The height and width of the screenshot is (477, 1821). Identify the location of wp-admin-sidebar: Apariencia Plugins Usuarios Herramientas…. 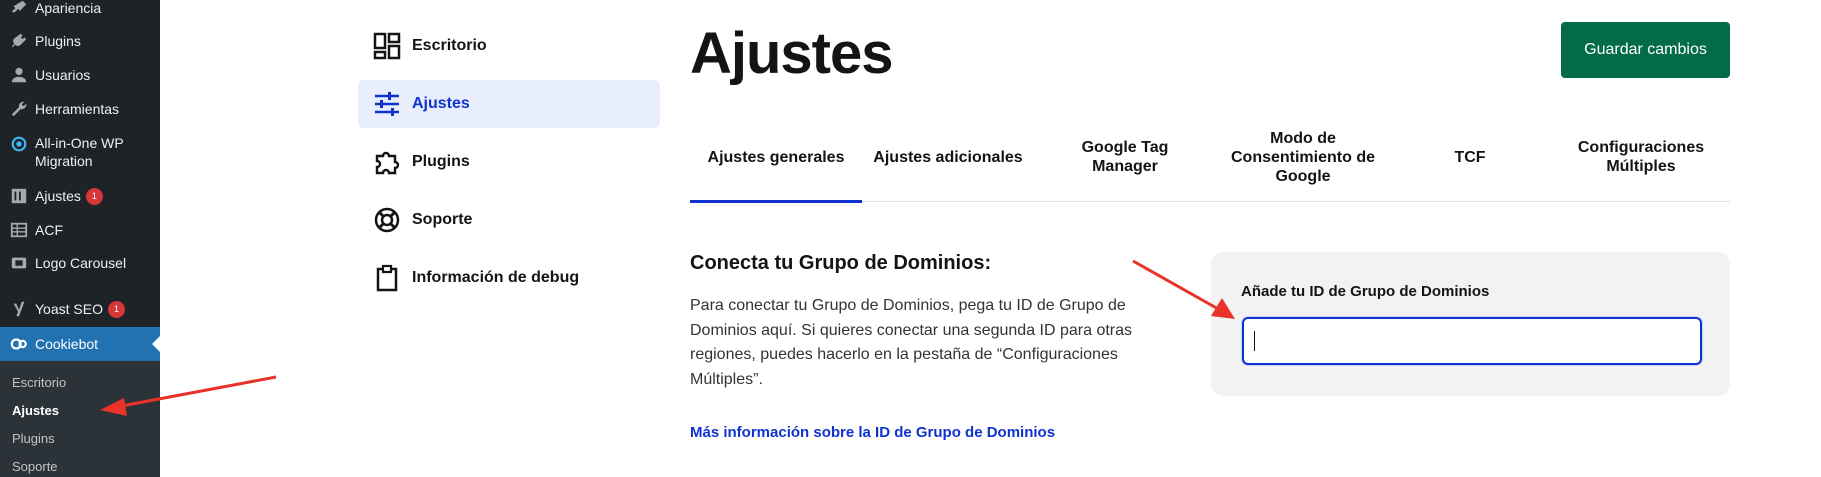
(80, 238).